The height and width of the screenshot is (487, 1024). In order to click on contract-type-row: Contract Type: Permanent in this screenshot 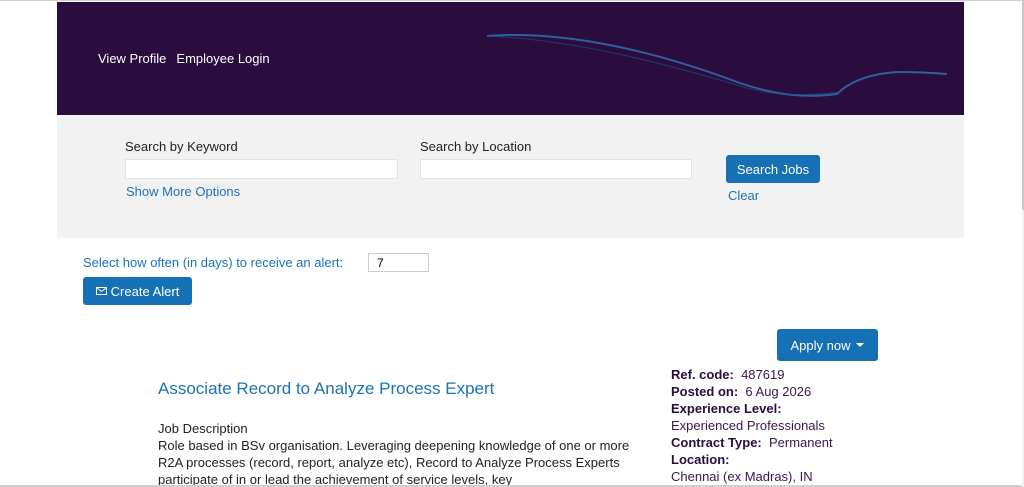, I will do `click(752, 442)`.